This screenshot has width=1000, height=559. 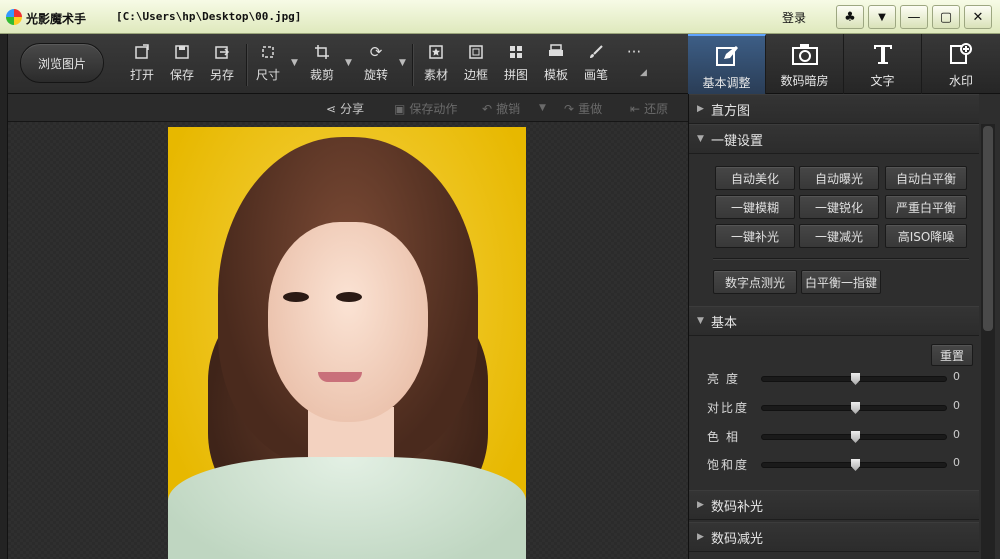 I want to click on contrast-slider, so click(x=854, y=408).